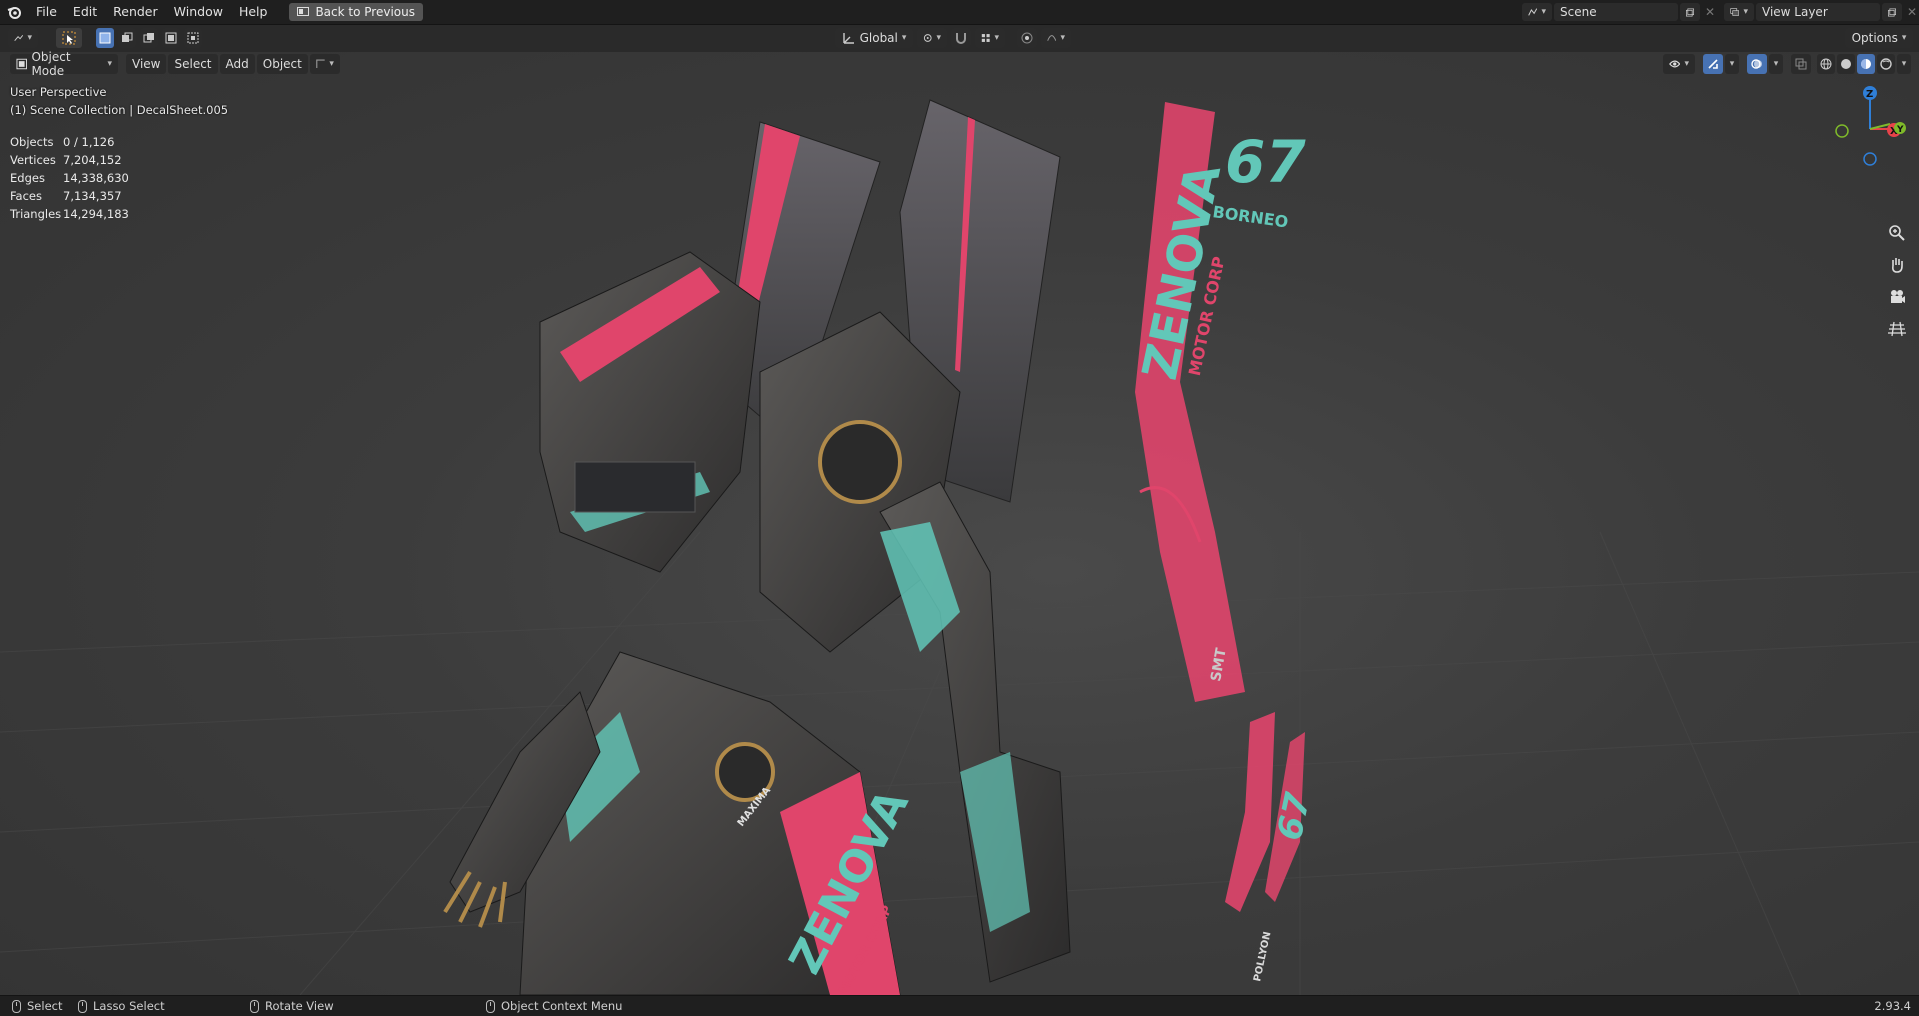 This screenshot has height=1016, width=1919. What do you see at coordinates (1675, 64) in the screenshot?
I see `eye-icon` at bounding box center [1675, 64].